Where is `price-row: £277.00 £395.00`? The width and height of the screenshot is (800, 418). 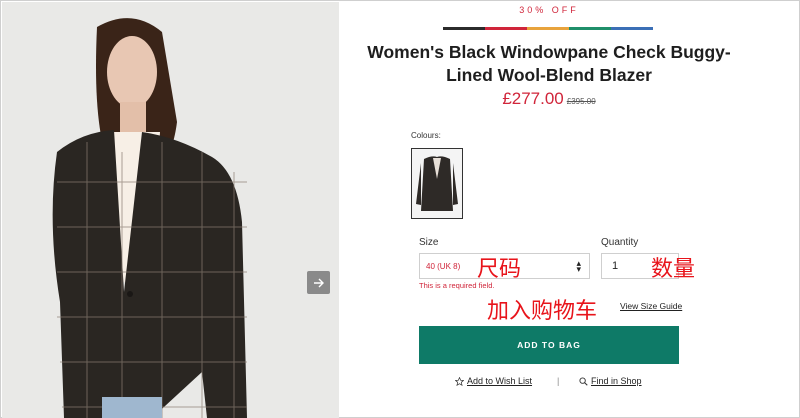 price-row: £277.00 £395.00 is located at coordinates (549, 99).